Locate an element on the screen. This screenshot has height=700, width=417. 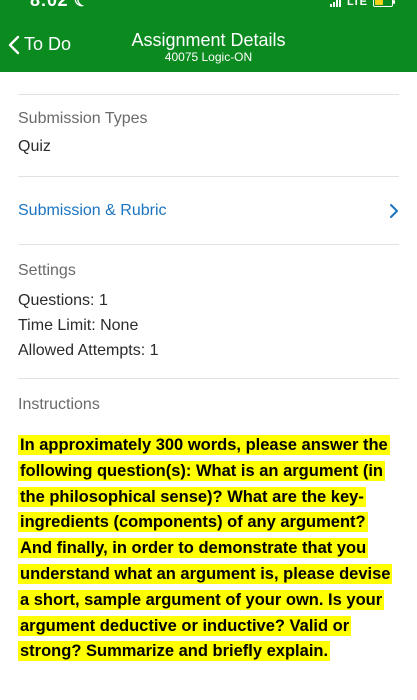
setting-time-limit: Time Limit: None is located at coordinates (208, 325).